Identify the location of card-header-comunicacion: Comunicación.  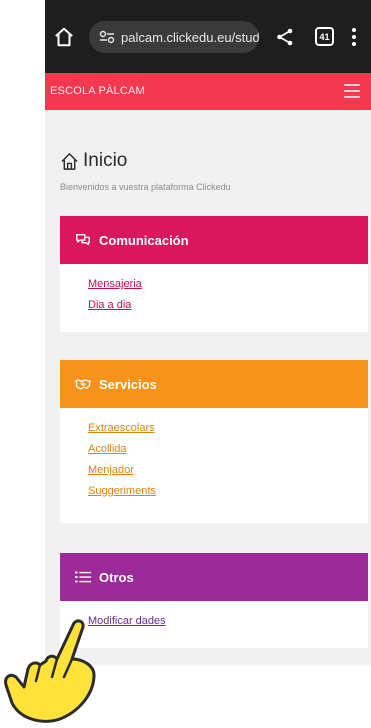
(214, 240).